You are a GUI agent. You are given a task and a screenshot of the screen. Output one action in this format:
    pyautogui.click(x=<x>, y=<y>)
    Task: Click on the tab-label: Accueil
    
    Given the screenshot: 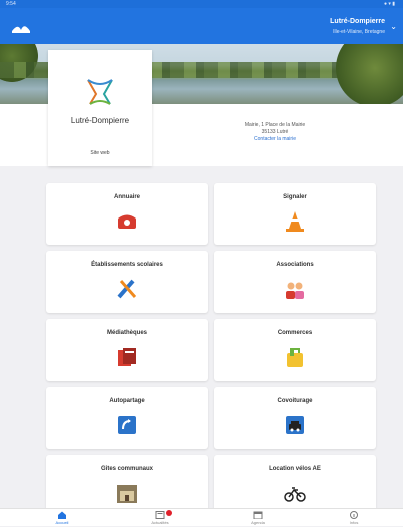 What is the action you would take?
    pyautogui.click(x=62, y=522)
    